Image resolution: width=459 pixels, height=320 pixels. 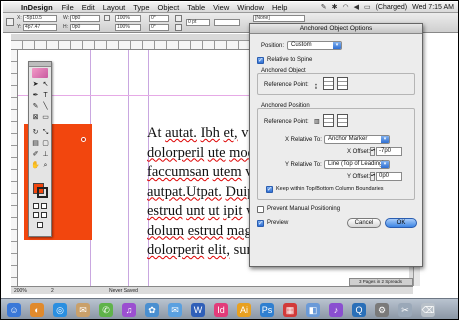 I want to click on mail-icon: ✉, so click(x=175, y=310).